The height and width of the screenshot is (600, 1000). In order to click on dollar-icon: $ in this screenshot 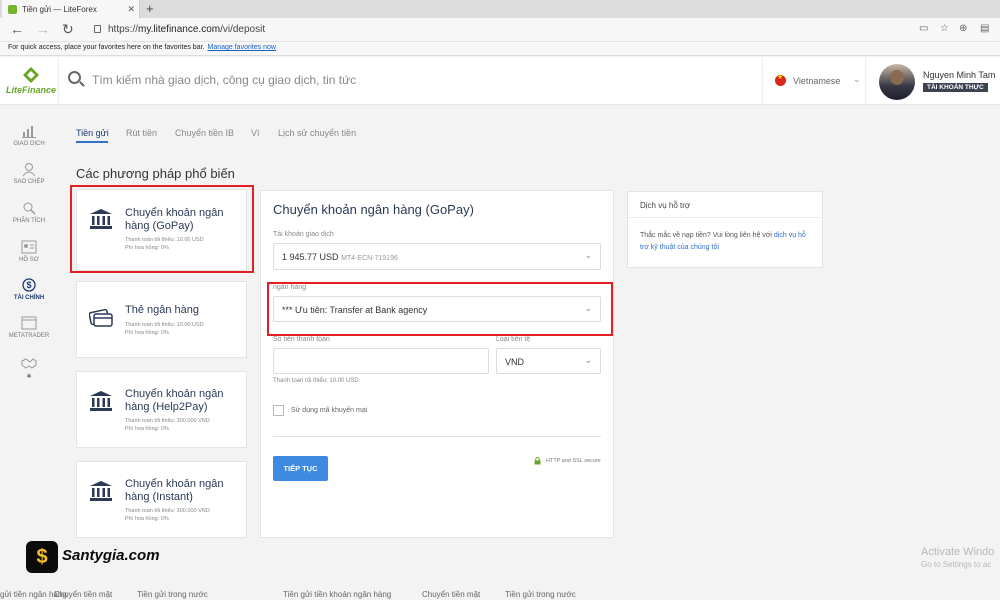, I will do `click(29, 285)`.